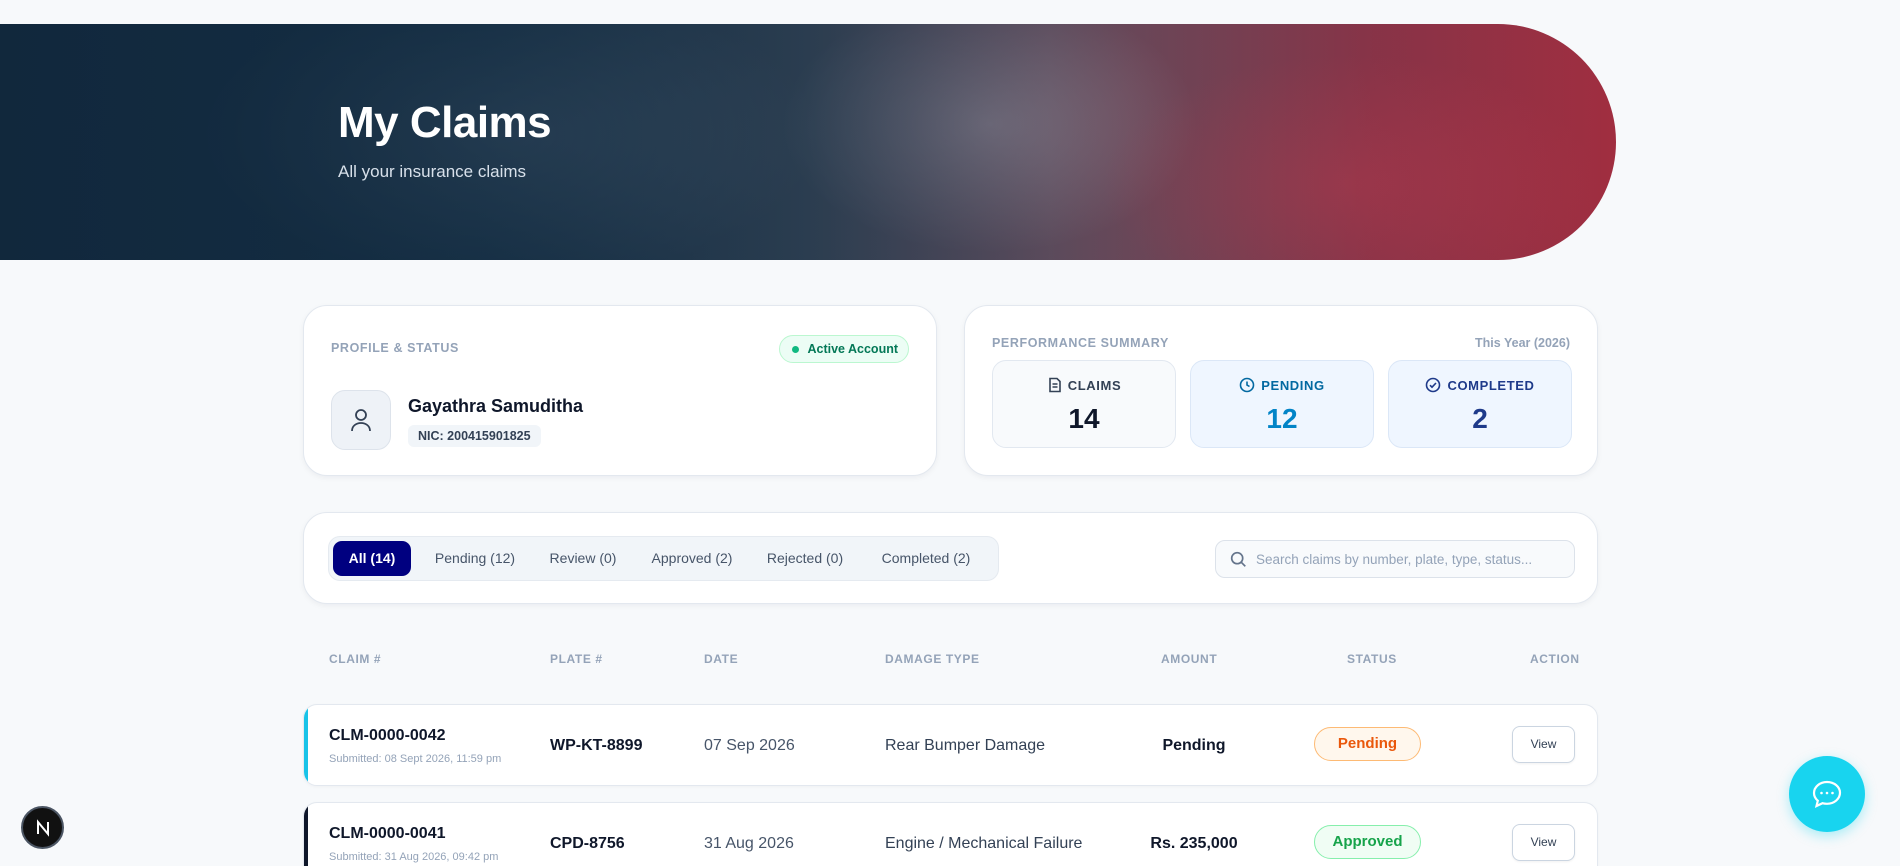 The height and width of the screenshot is (866, 1900). Describe the element at coordinates (1491, 385) in the screenshot. I see `stat-label: COMPLETED` at that location.